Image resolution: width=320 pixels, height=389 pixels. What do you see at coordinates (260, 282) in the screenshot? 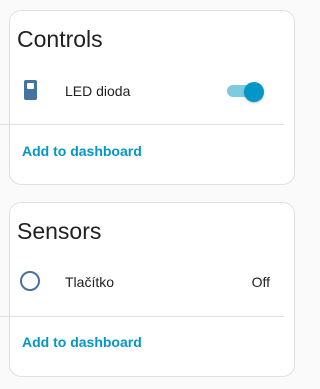
I see `tlacitko-state: Off` at bounding box center [260, 282].